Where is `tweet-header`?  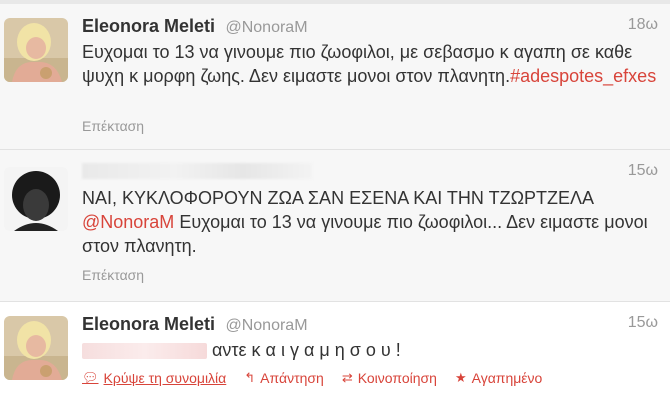 tweet-header is located at coordinates (376, 173).